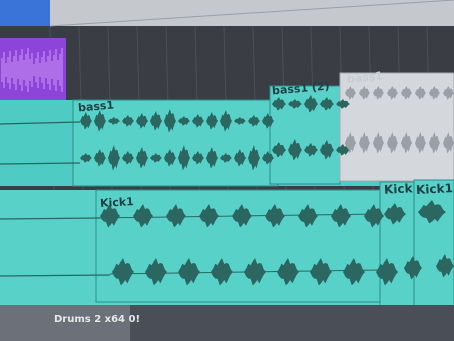 The width and height of the screenshot is (454, 341). I want to click on drums-clip-label: Drums 2 x64 0!, so click(97, 319).